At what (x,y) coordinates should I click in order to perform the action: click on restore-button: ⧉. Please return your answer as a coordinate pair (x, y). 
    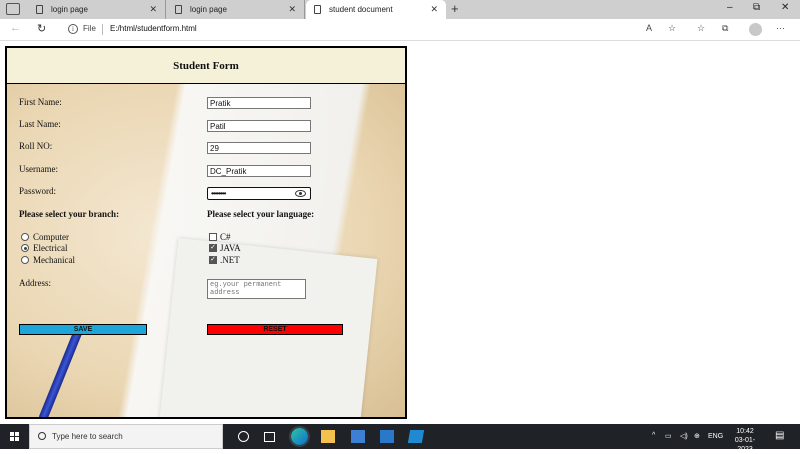
    Looking at the image, I should click on (756, 7).